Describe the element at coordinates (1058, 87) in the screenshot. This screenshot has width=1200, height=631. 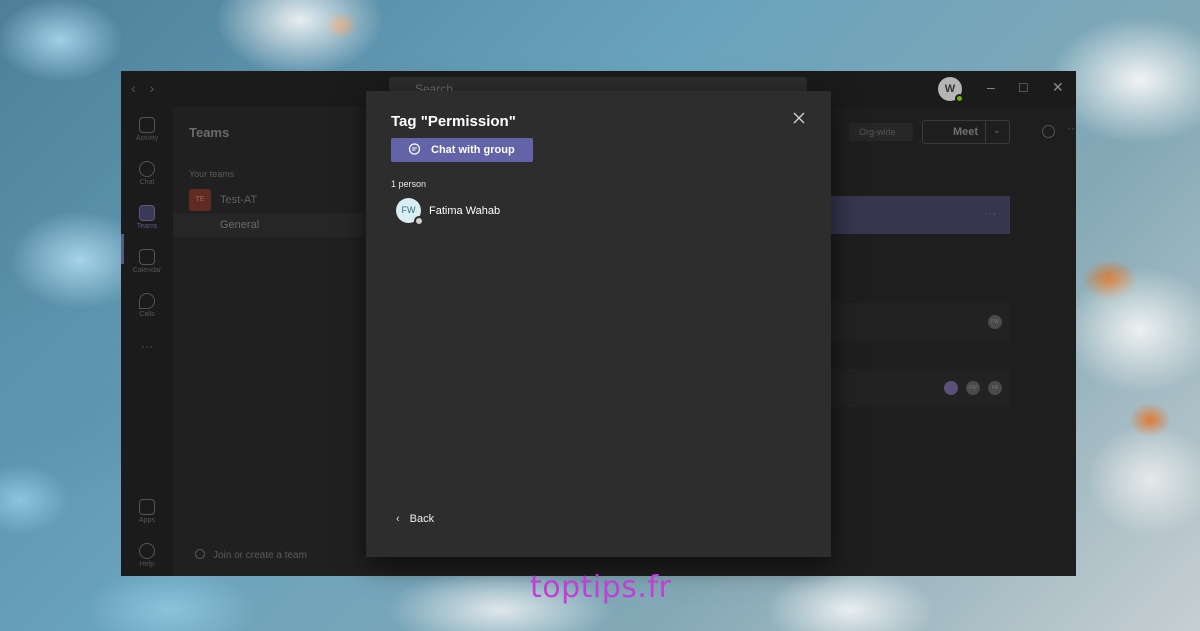
I see `close-window-icon: ✕` at that location.